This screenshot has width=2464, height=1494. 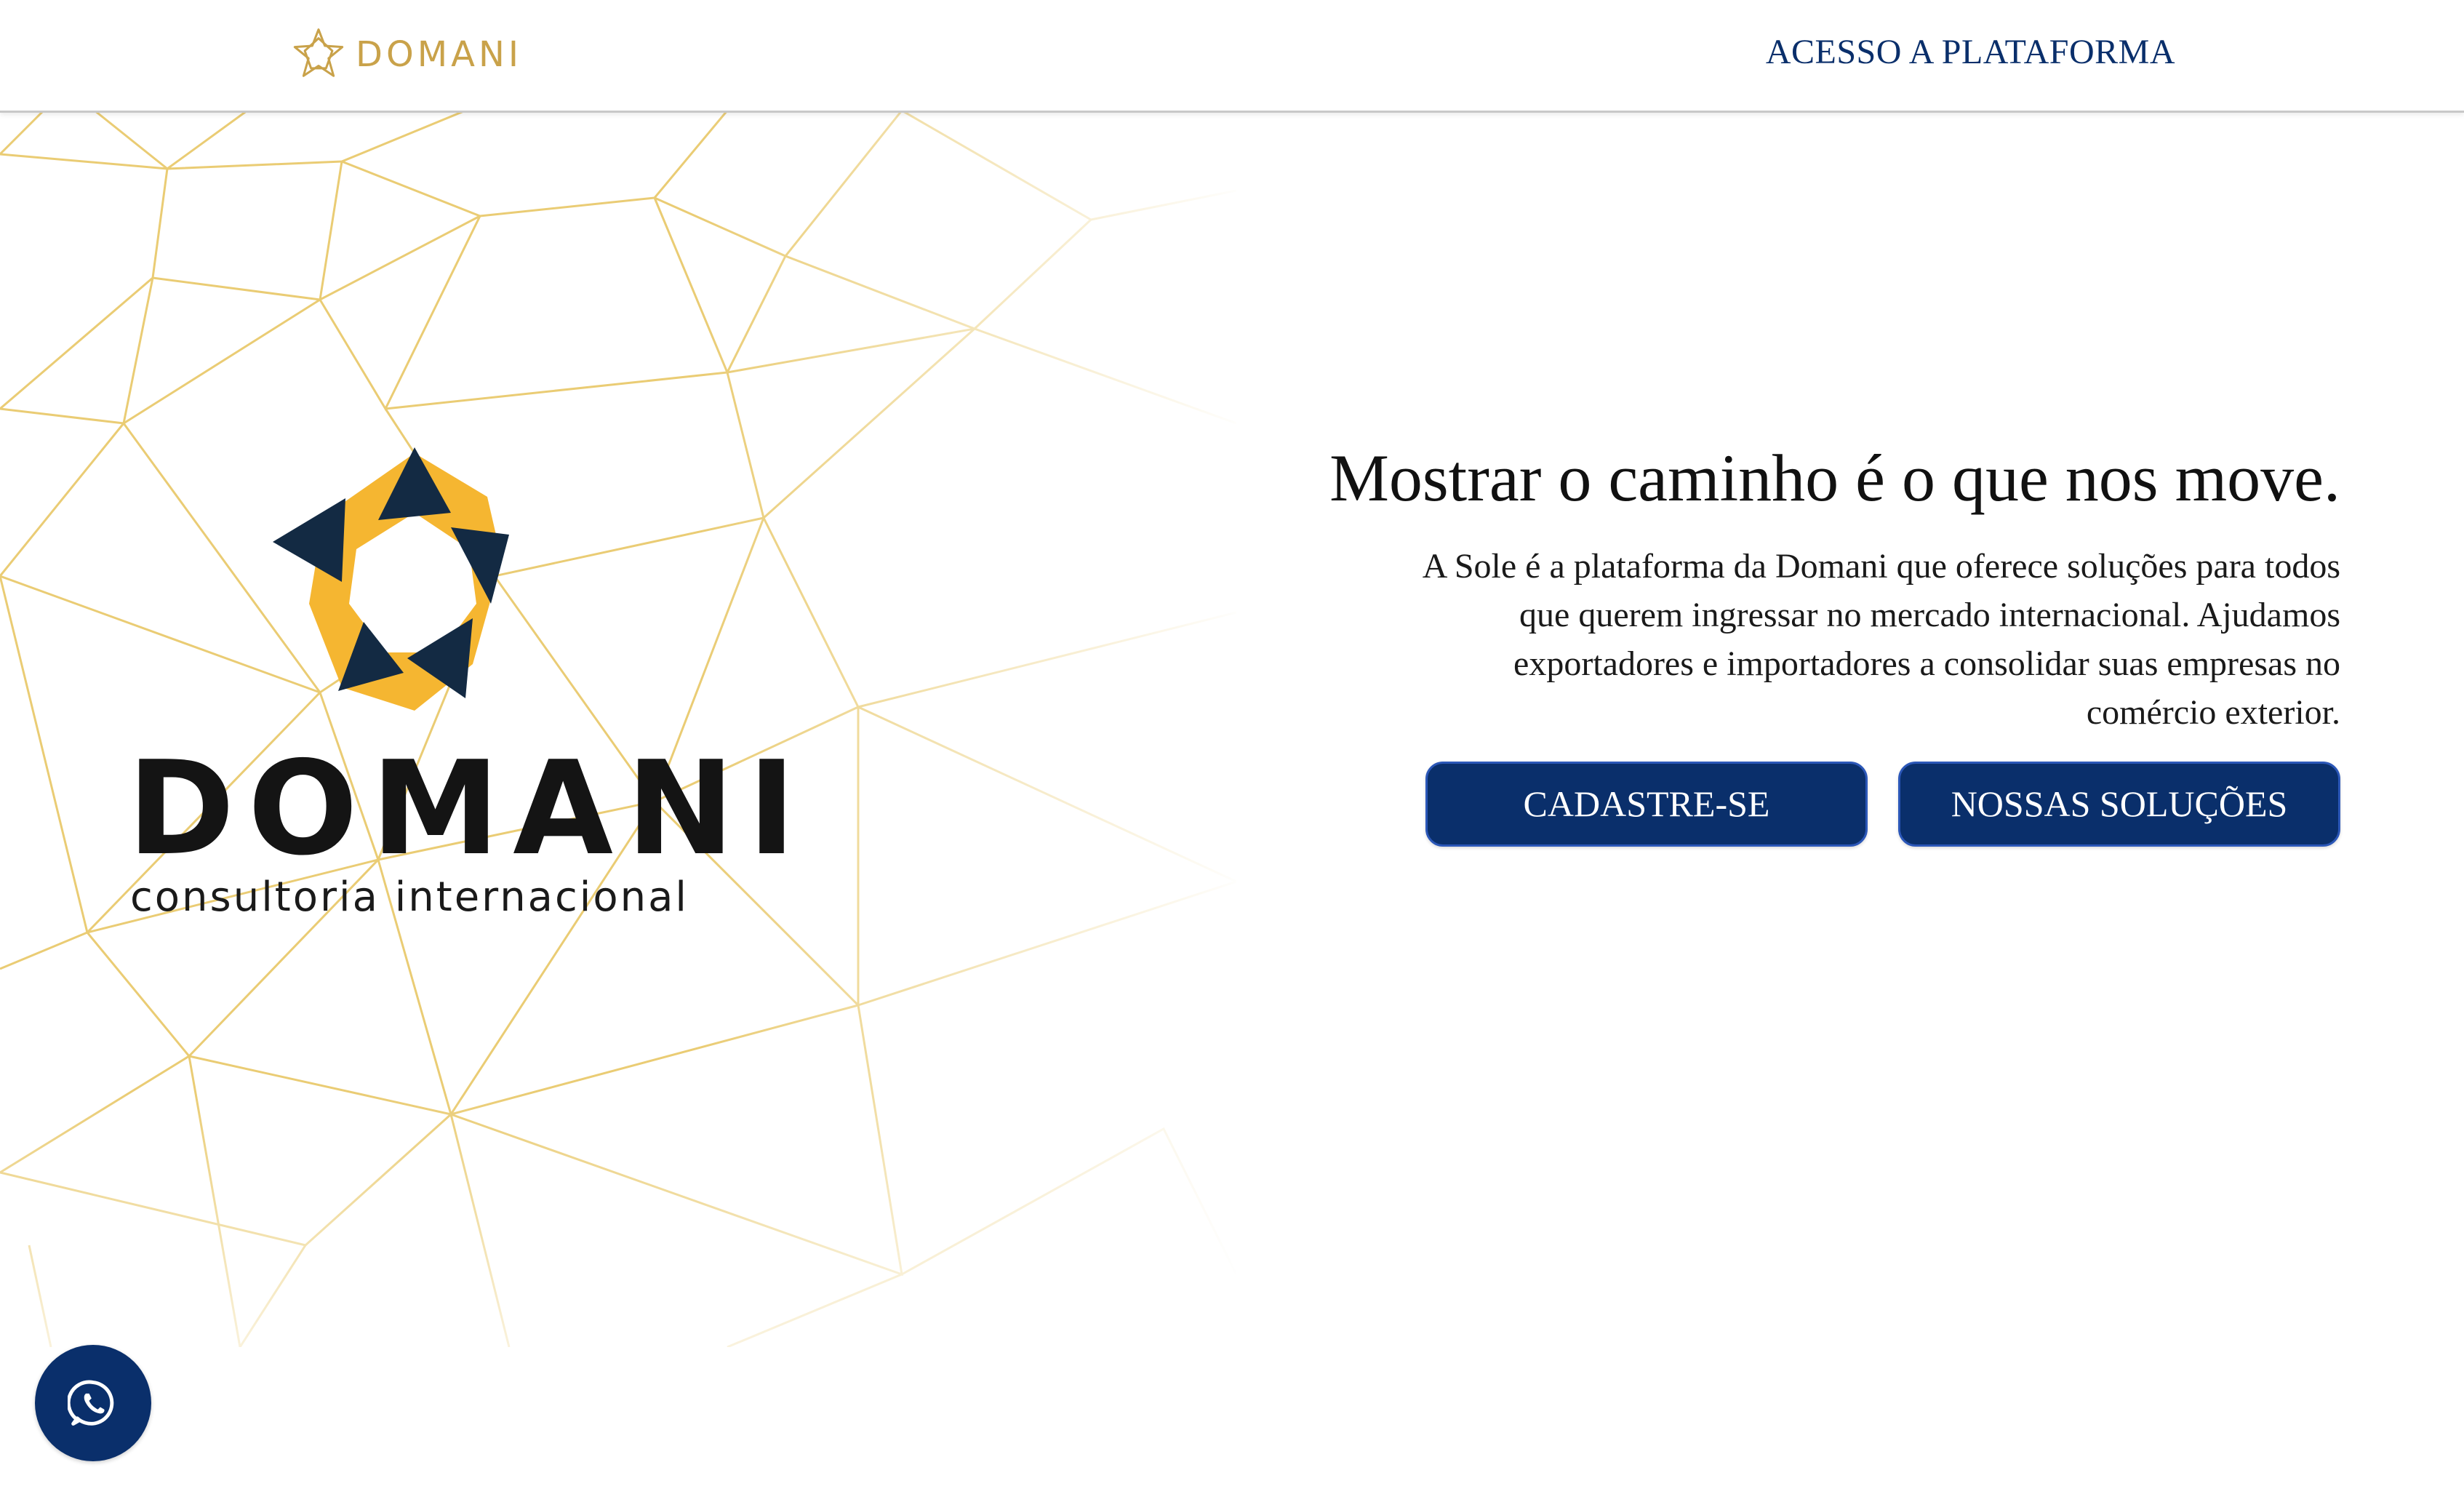 I want to click on domani-logo: DOMANI consultoria internacional, so click(x=461, y=691).